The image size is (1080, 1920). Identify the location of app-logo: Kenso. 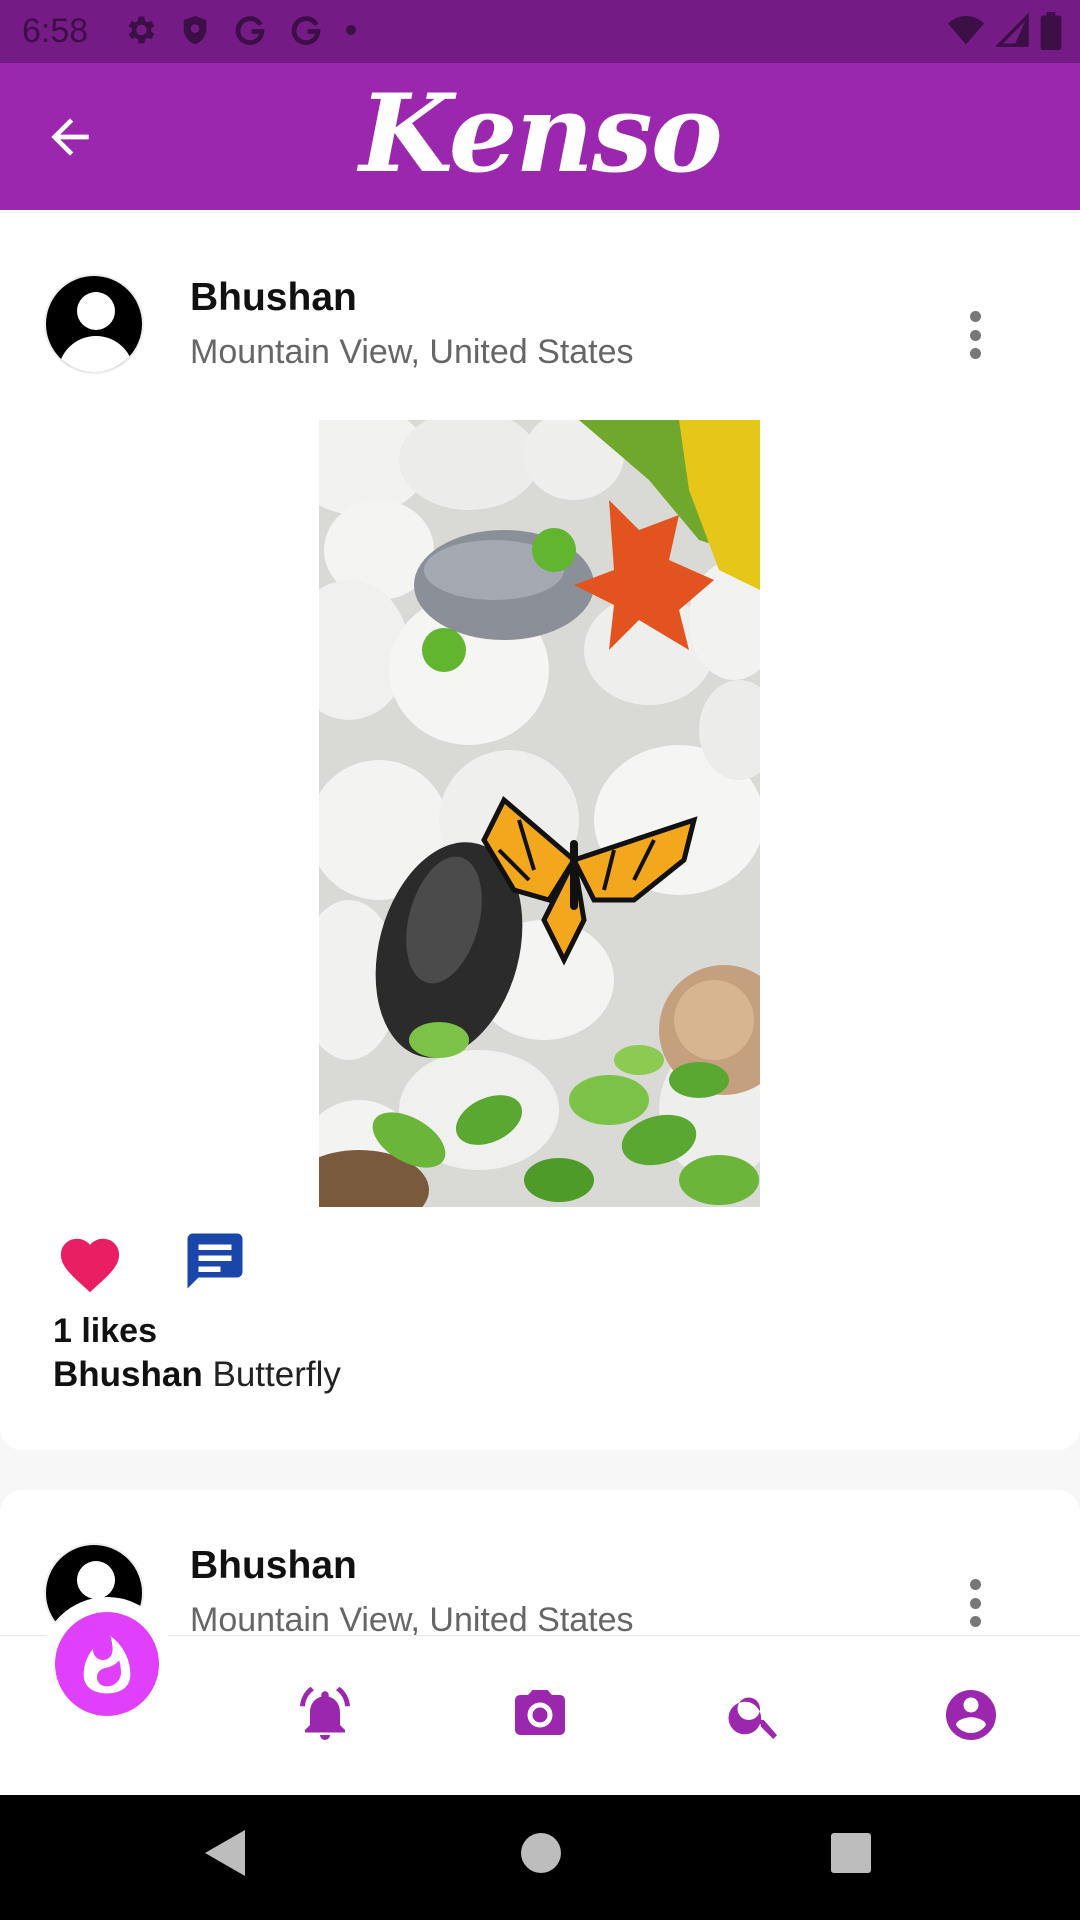
(541, 134).